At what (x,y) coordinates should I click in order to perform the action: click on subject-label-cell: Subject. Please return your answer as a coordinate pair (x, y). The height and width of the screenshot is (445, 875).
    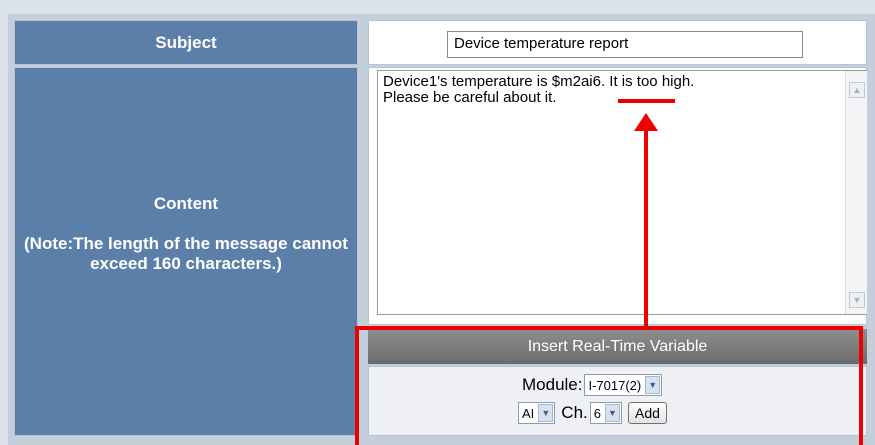
    Looking at the image, I should click on (186, 42).